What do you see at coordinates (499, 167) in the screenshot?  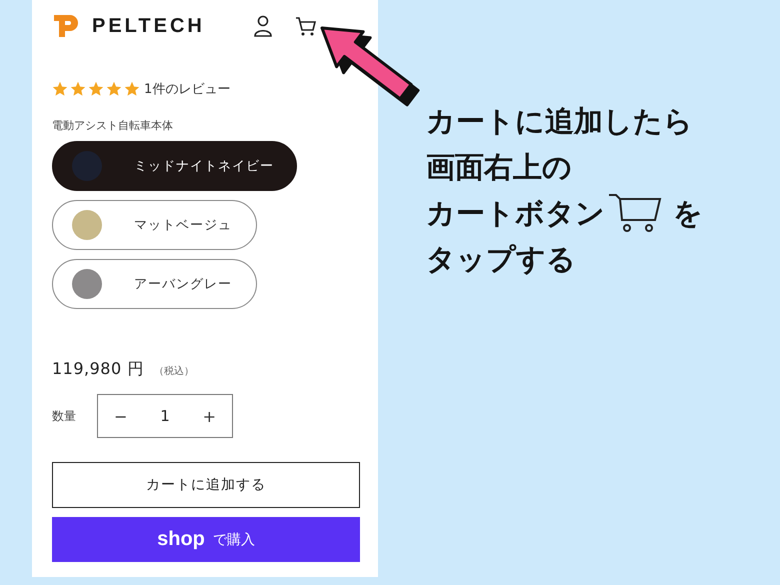 I see `instruction-line: 画面右上の` at bounding box center [499, 167].